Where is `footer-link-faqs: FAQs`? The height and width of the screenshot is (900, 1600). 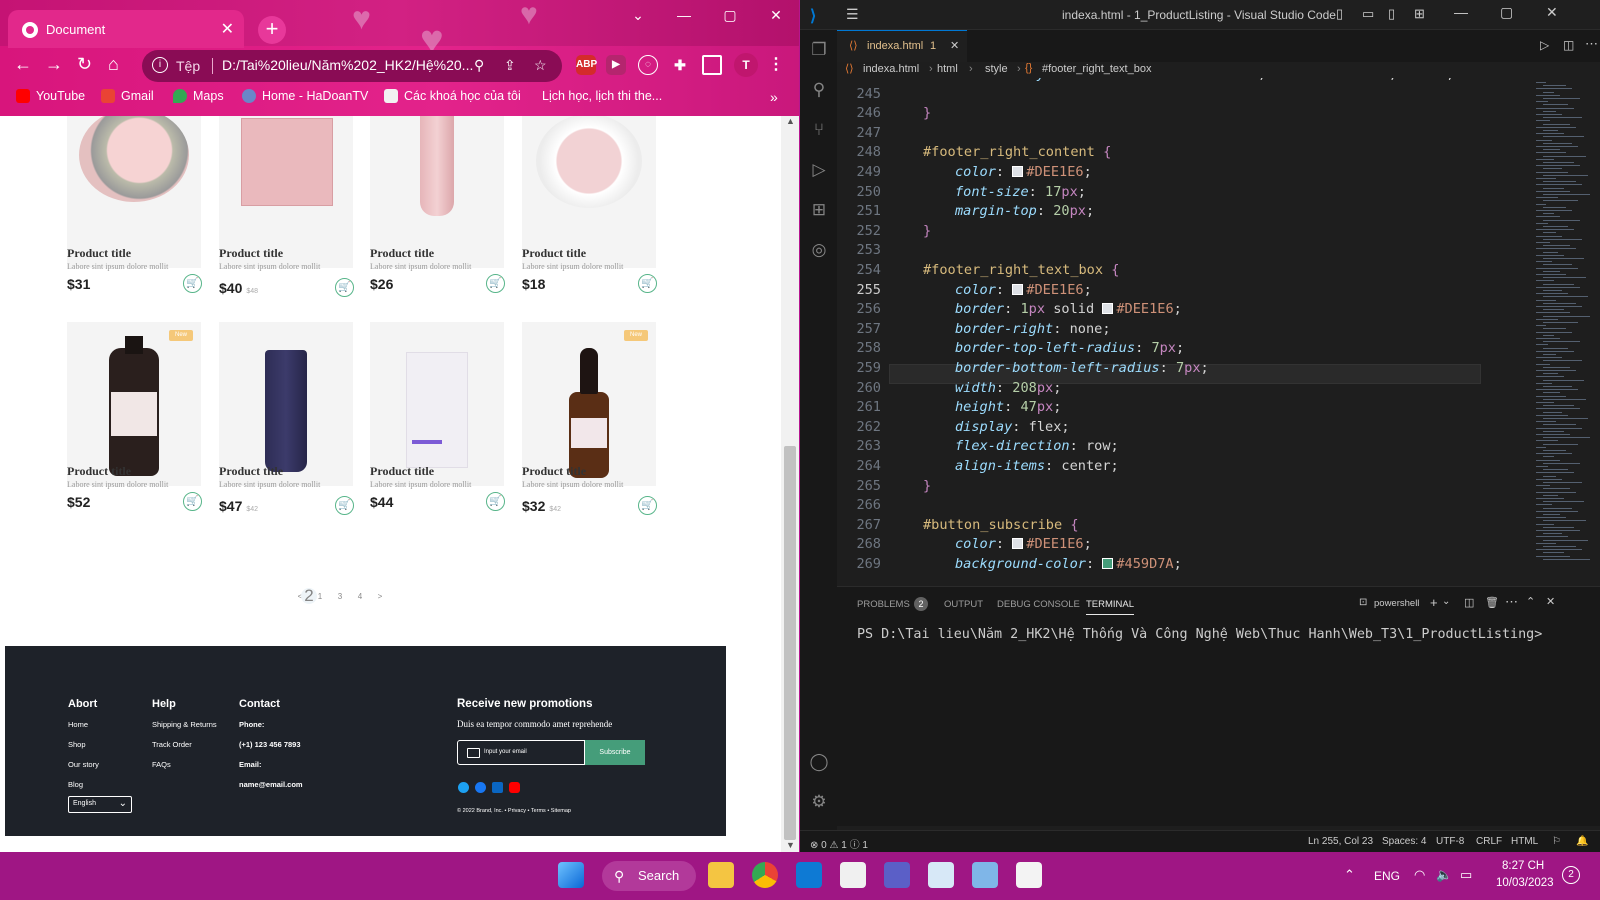
footer-link-faqs: FAQs is located at coordinates (161, 764).